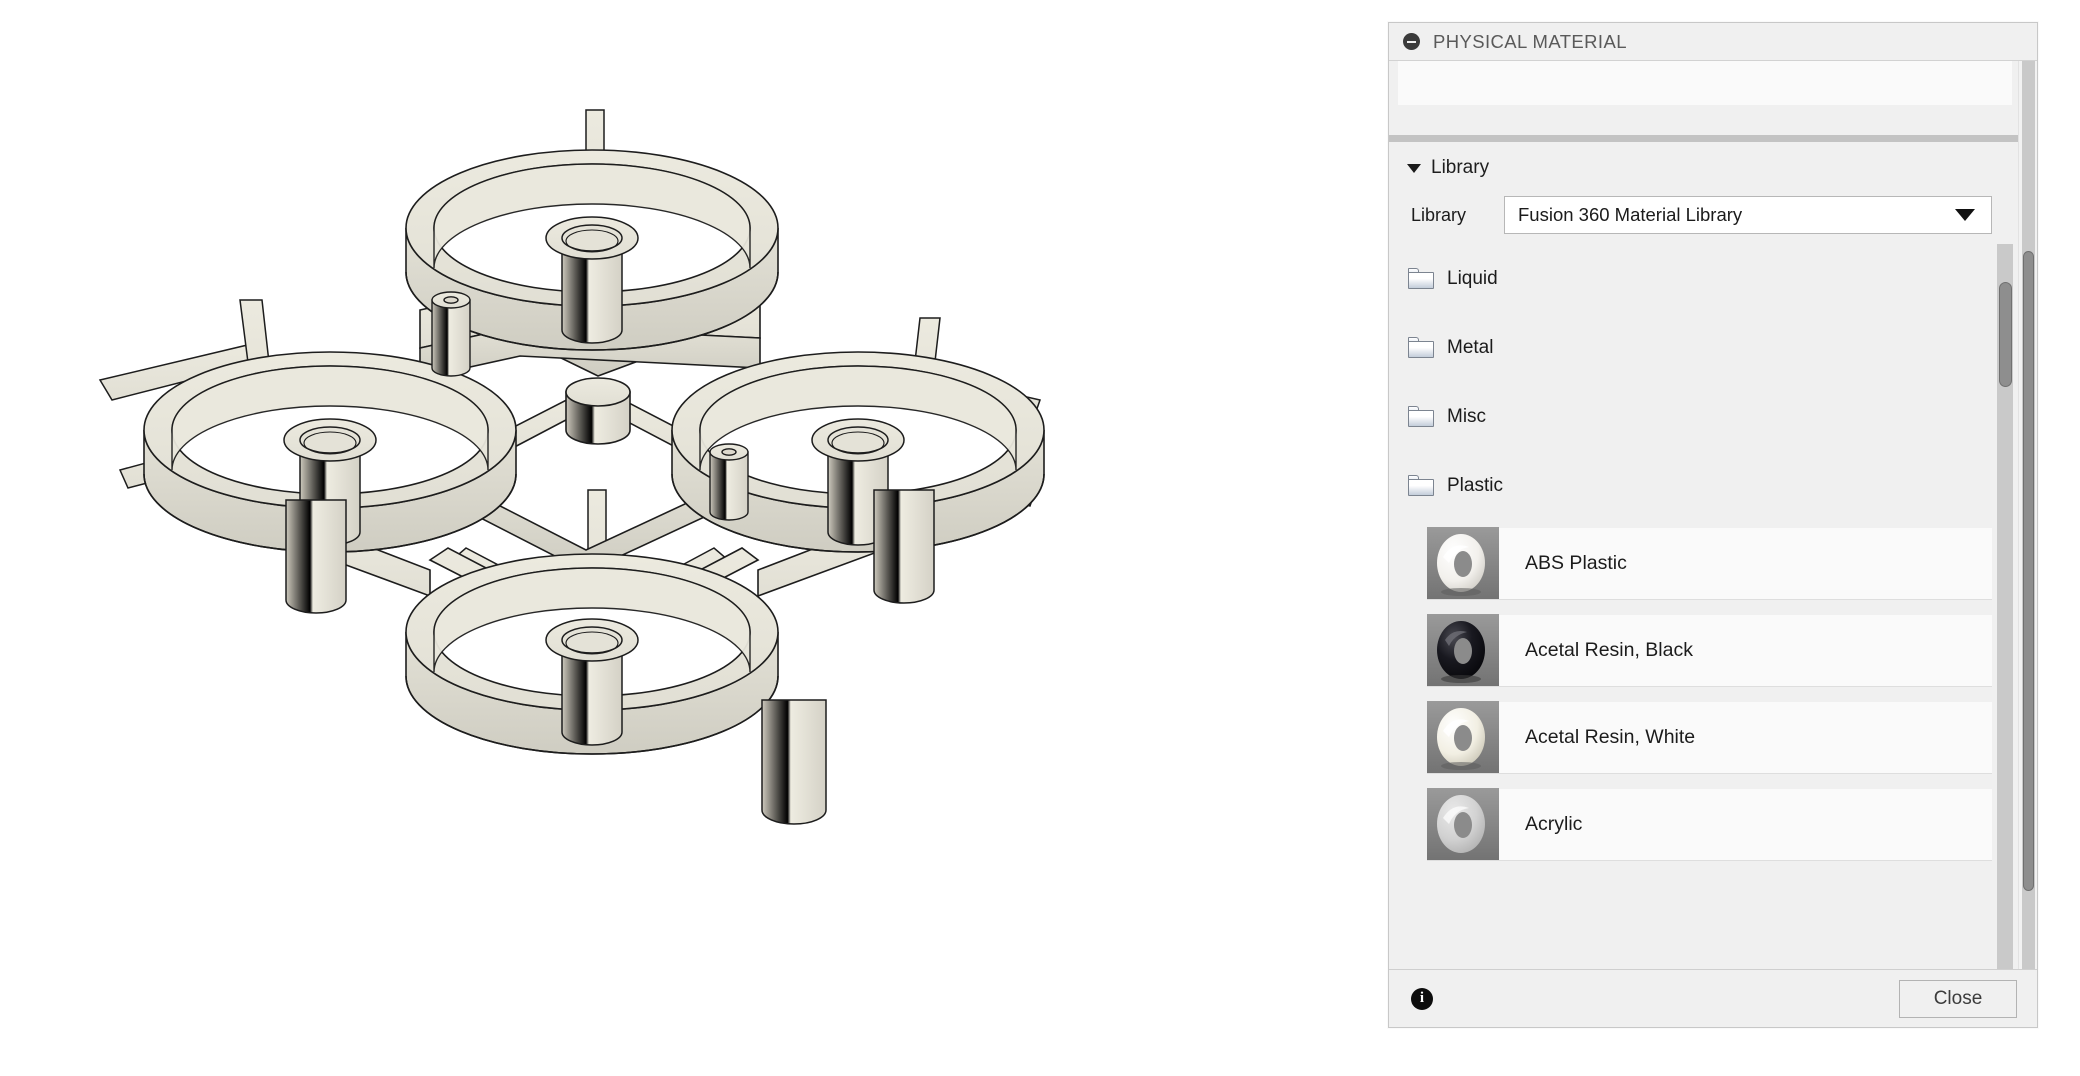  Describe the element at coordinates (1958, 998) in the screenshot. I see `close-button: Close` at that location.